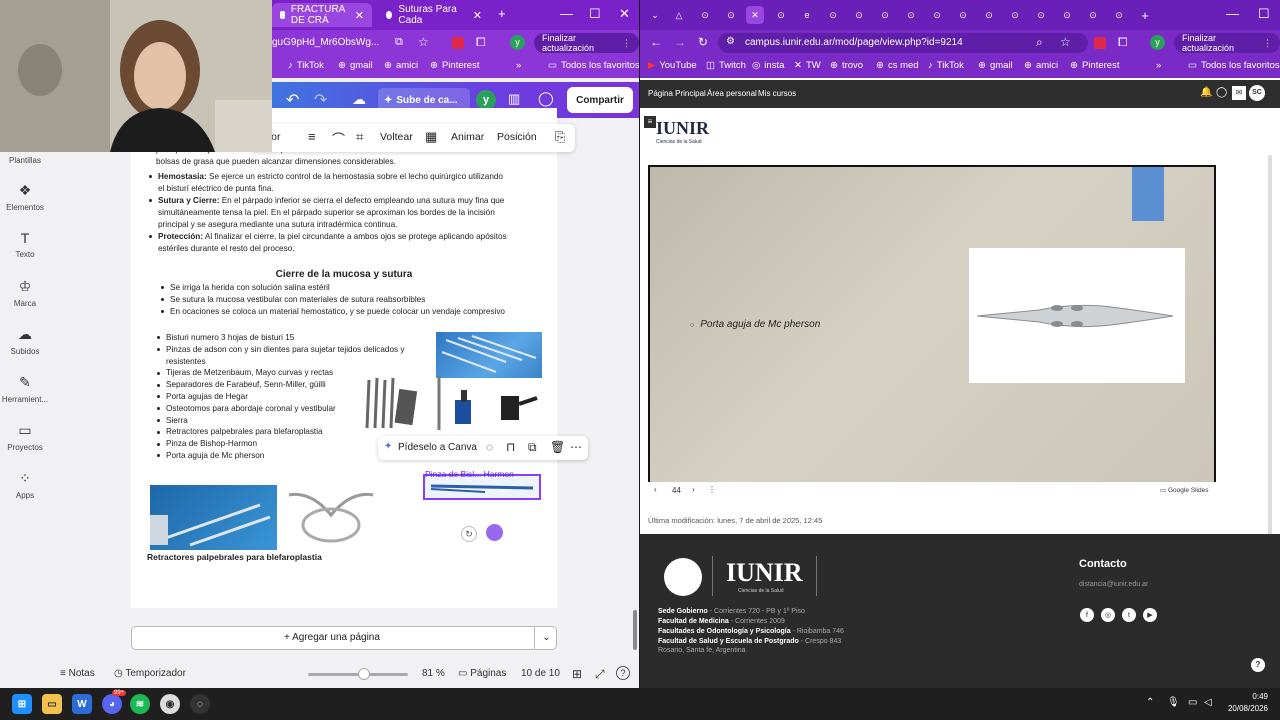 The height and width of the screenshot is (720, 1280). What do you see at coordinates (730, 41) in the screenshot?
I see `site-info-icon: ⚙` at bounding box center [730, 41].